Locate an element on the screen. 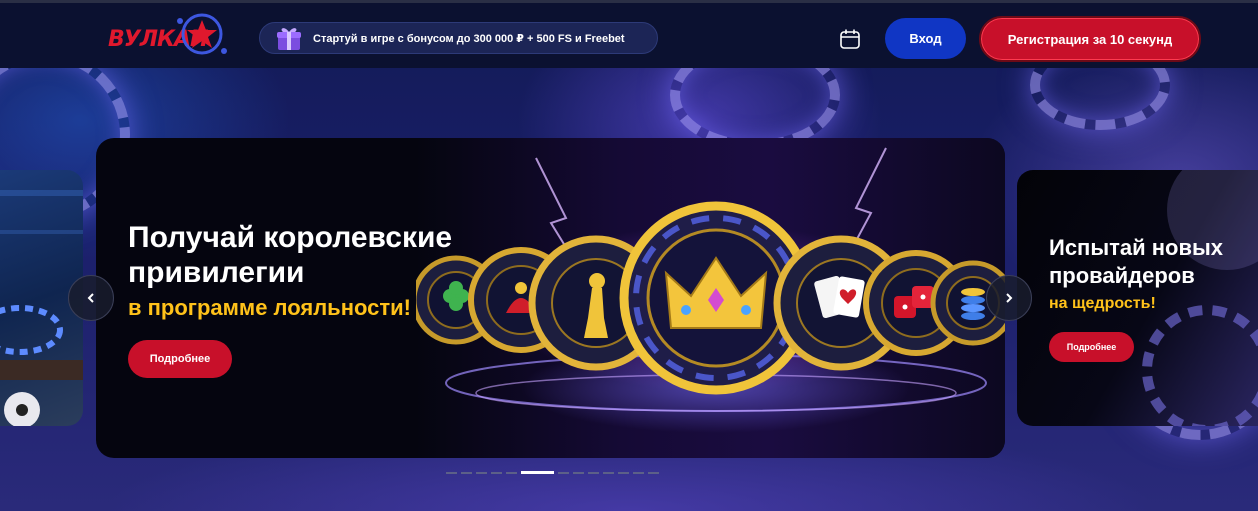  slider-next-button is located at coordinates (1009, 298).